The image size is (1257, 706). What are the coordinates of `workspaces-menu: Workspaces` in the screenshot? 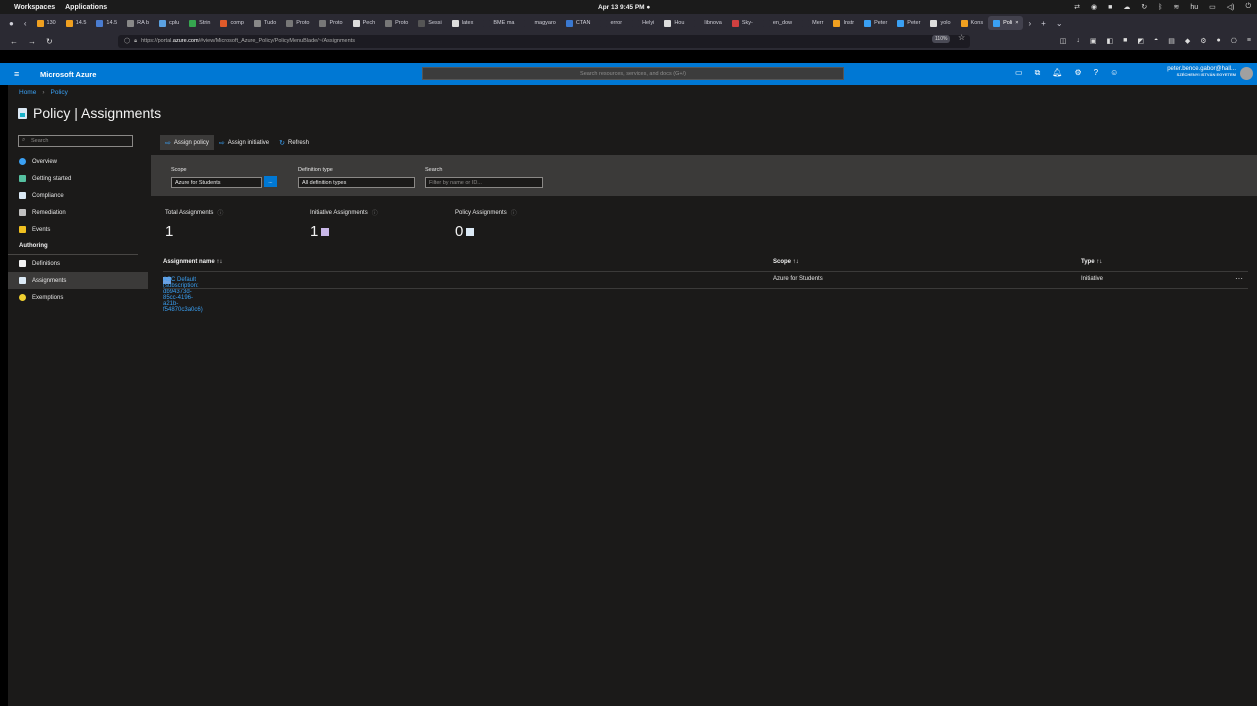 It's located at (34, 7).